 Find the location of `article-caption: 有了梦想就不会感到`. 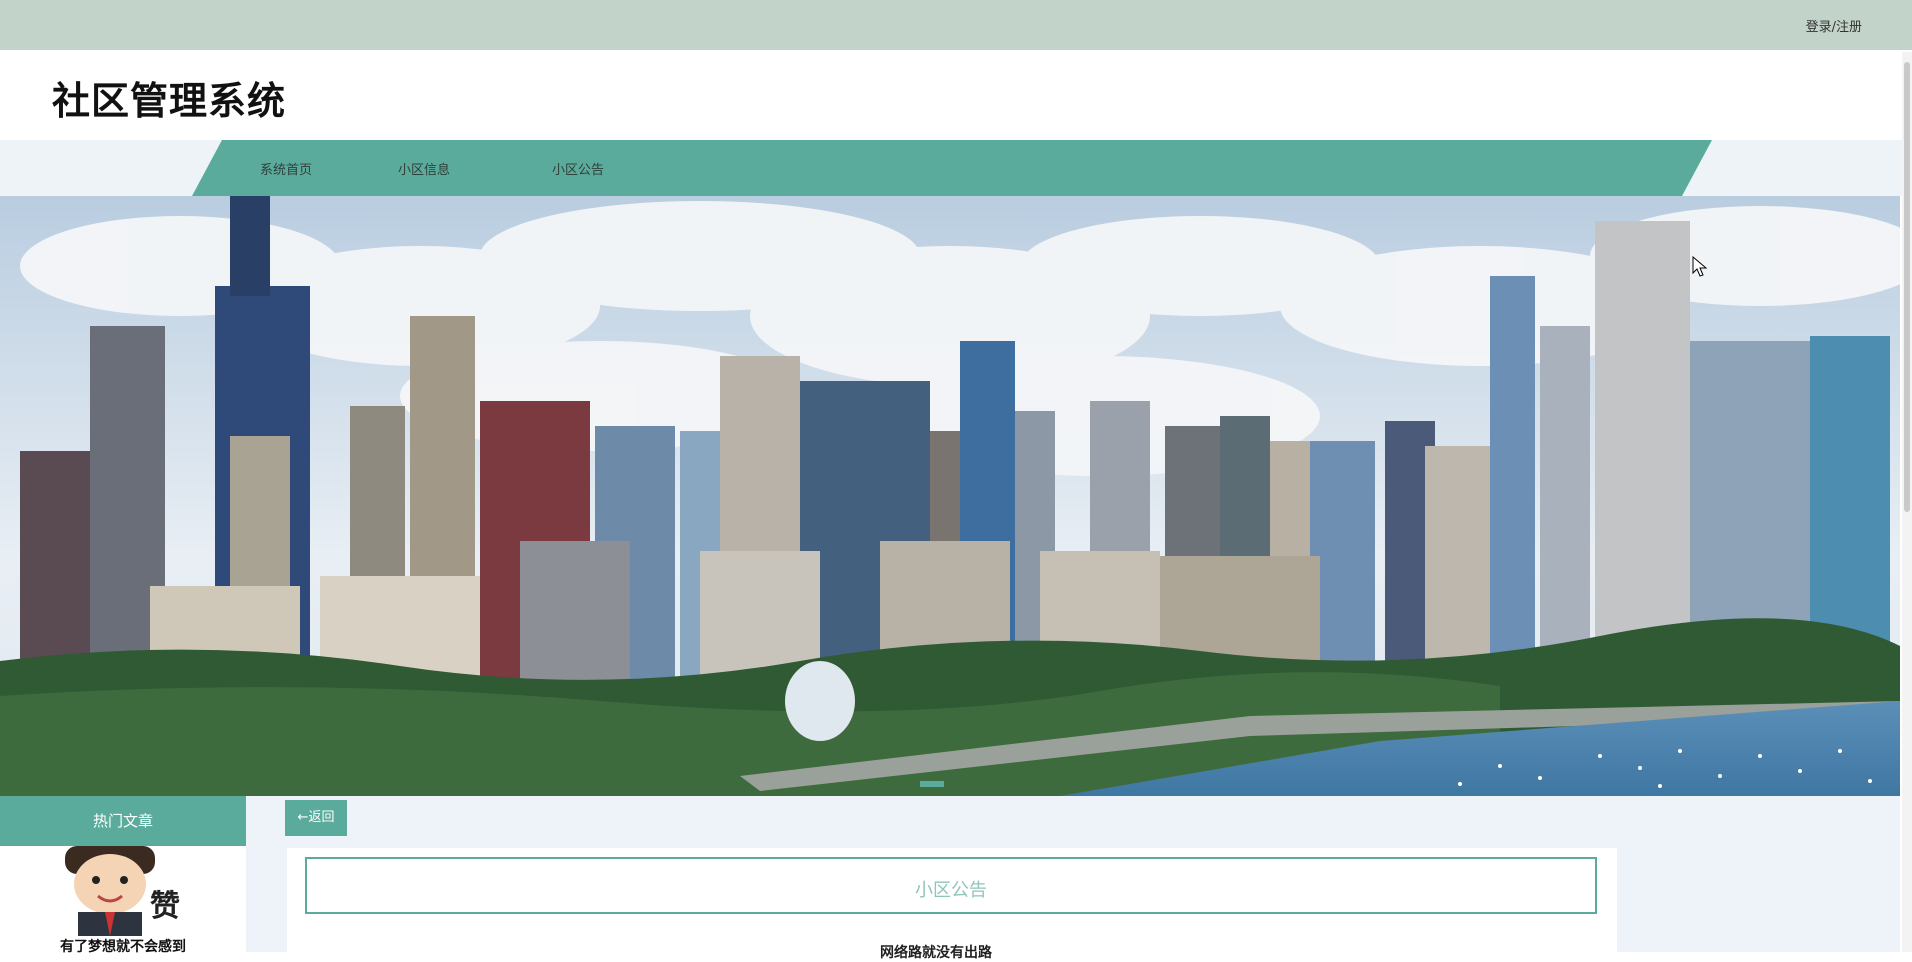

article-caption: 有了梦想就不会感到 is located at coordinates (123, 946).